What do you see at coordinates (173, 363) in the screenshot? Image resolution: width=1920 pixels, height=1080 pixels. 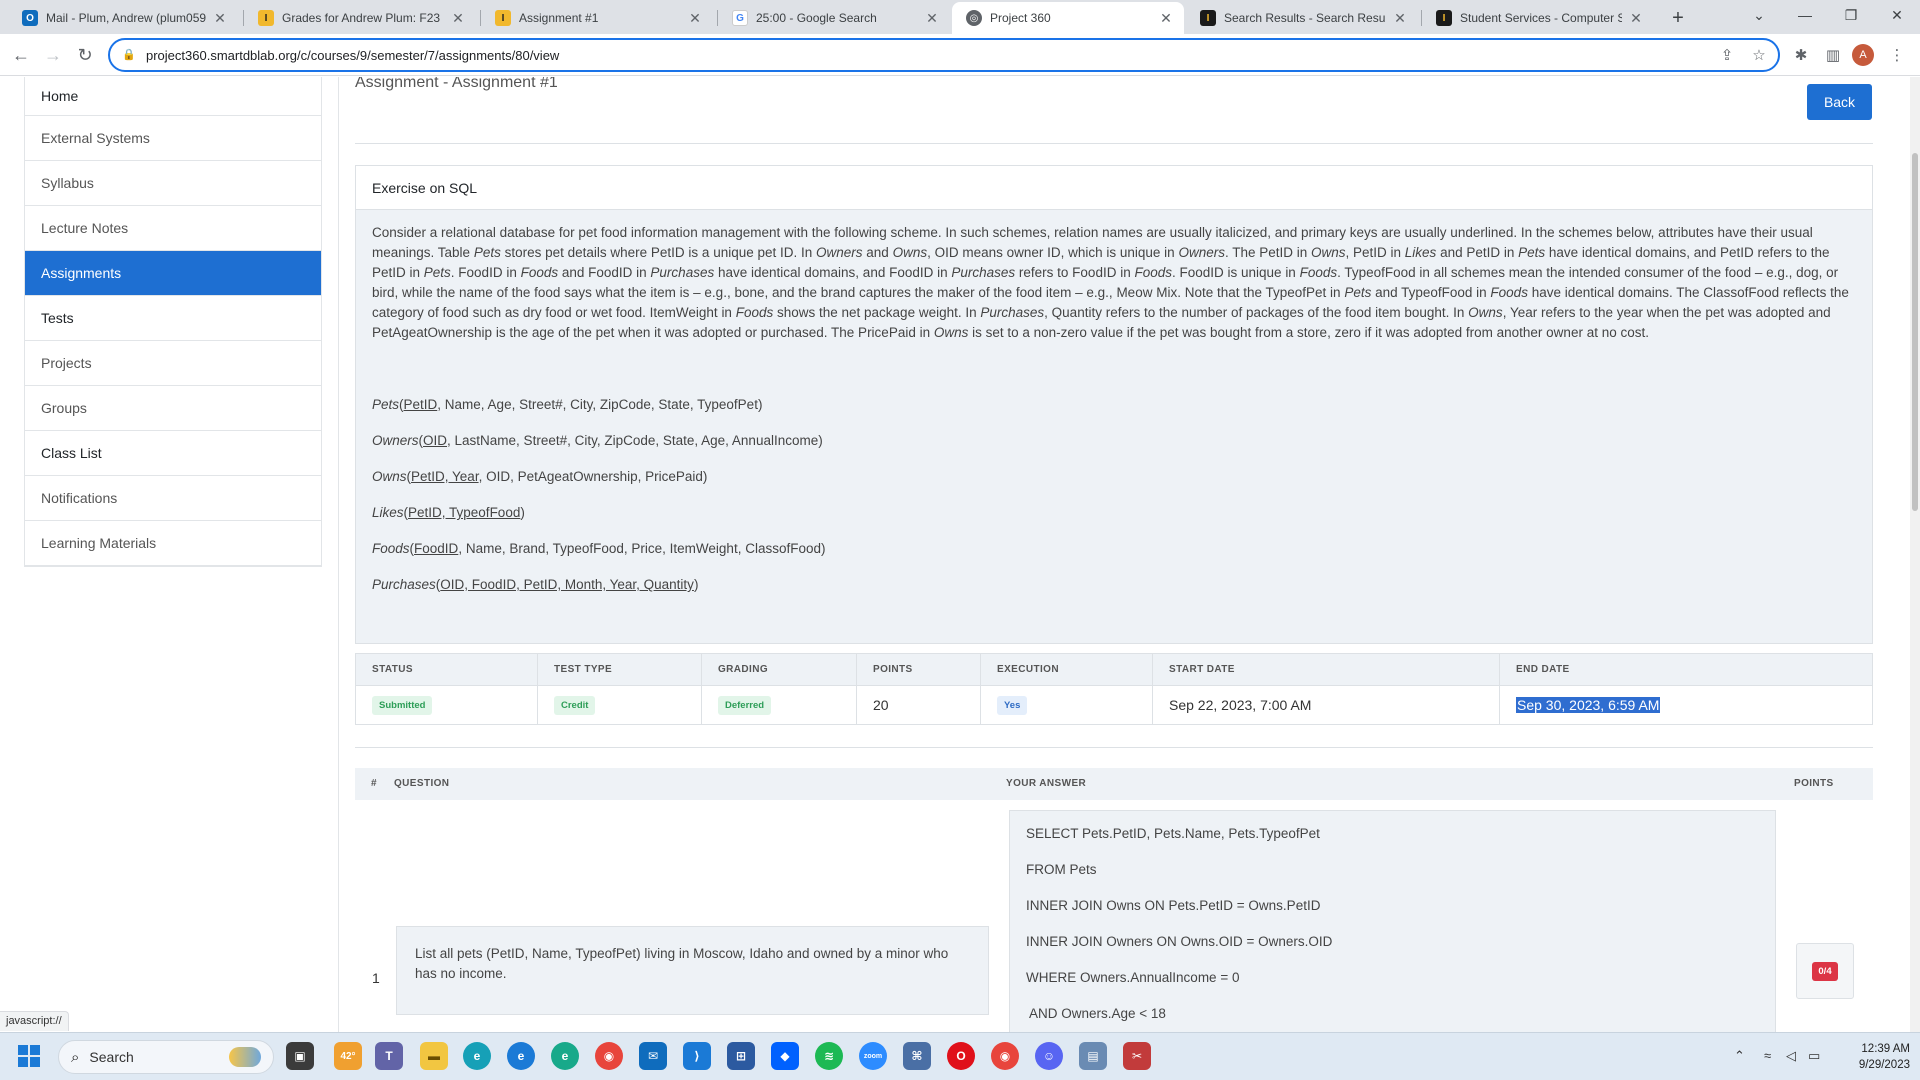 I see `sidebar-item-projects: Projects` at bounding box center [173, 363].